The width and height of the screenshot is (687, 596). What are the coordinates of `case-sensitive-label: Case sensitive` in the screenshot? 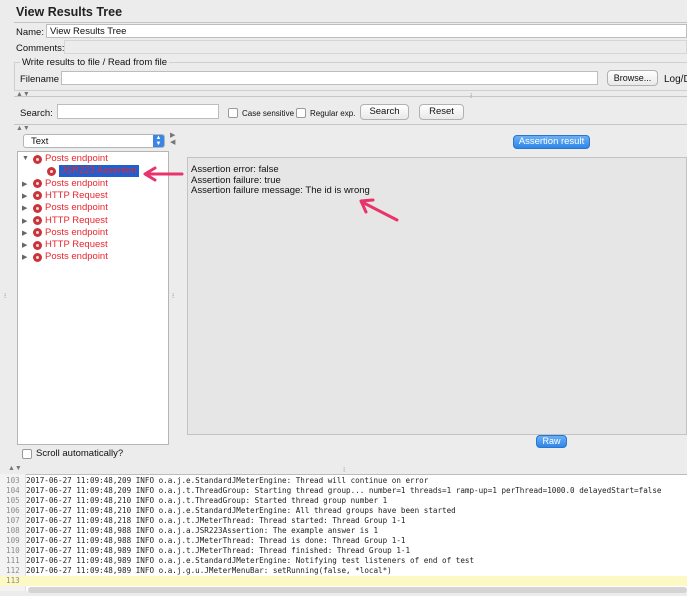 It's located at (268, 113).